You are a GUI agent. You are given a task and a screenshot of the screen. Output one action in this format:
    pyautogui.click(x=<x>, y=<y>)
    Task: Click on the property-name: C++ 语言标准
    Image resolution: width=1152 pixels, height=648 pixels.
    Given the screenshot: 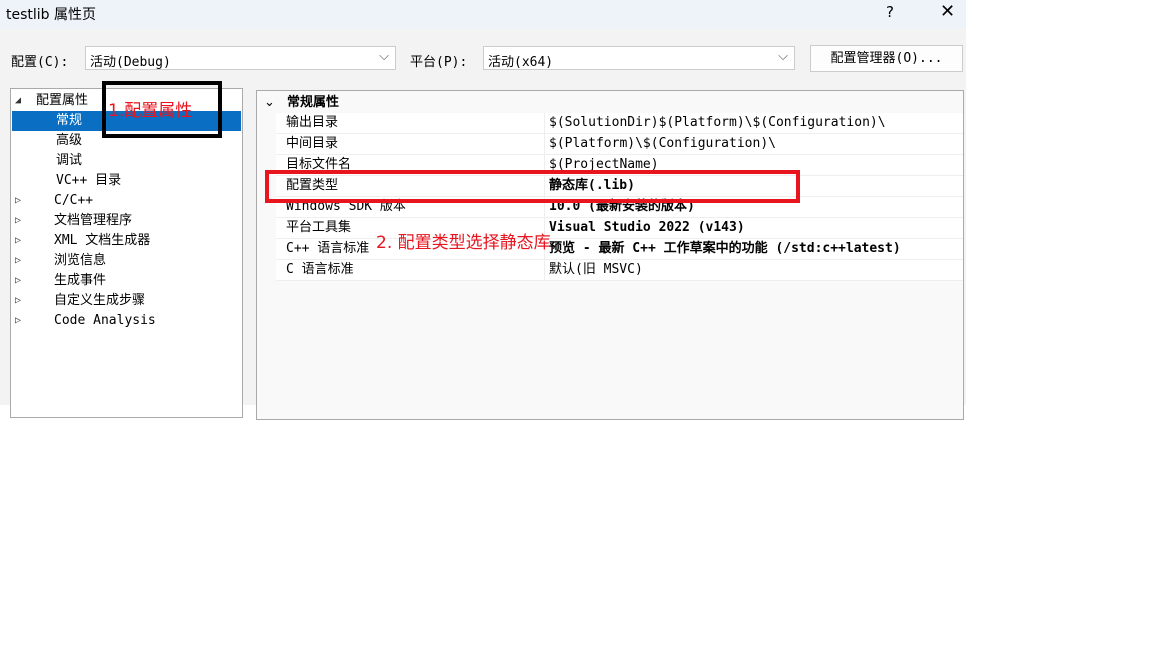 What is the action you would take?
    pyautogui.click(x=328, y=248)
    